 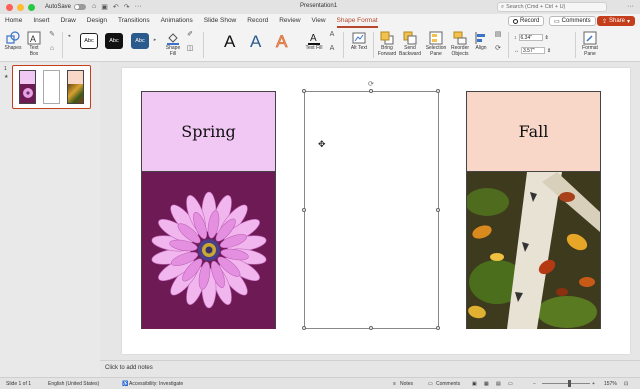 What do you see at coordinates (590, 44) in the screenshot?
I see `format-pane-button: Format Pane` at bounding box center [590, 44].